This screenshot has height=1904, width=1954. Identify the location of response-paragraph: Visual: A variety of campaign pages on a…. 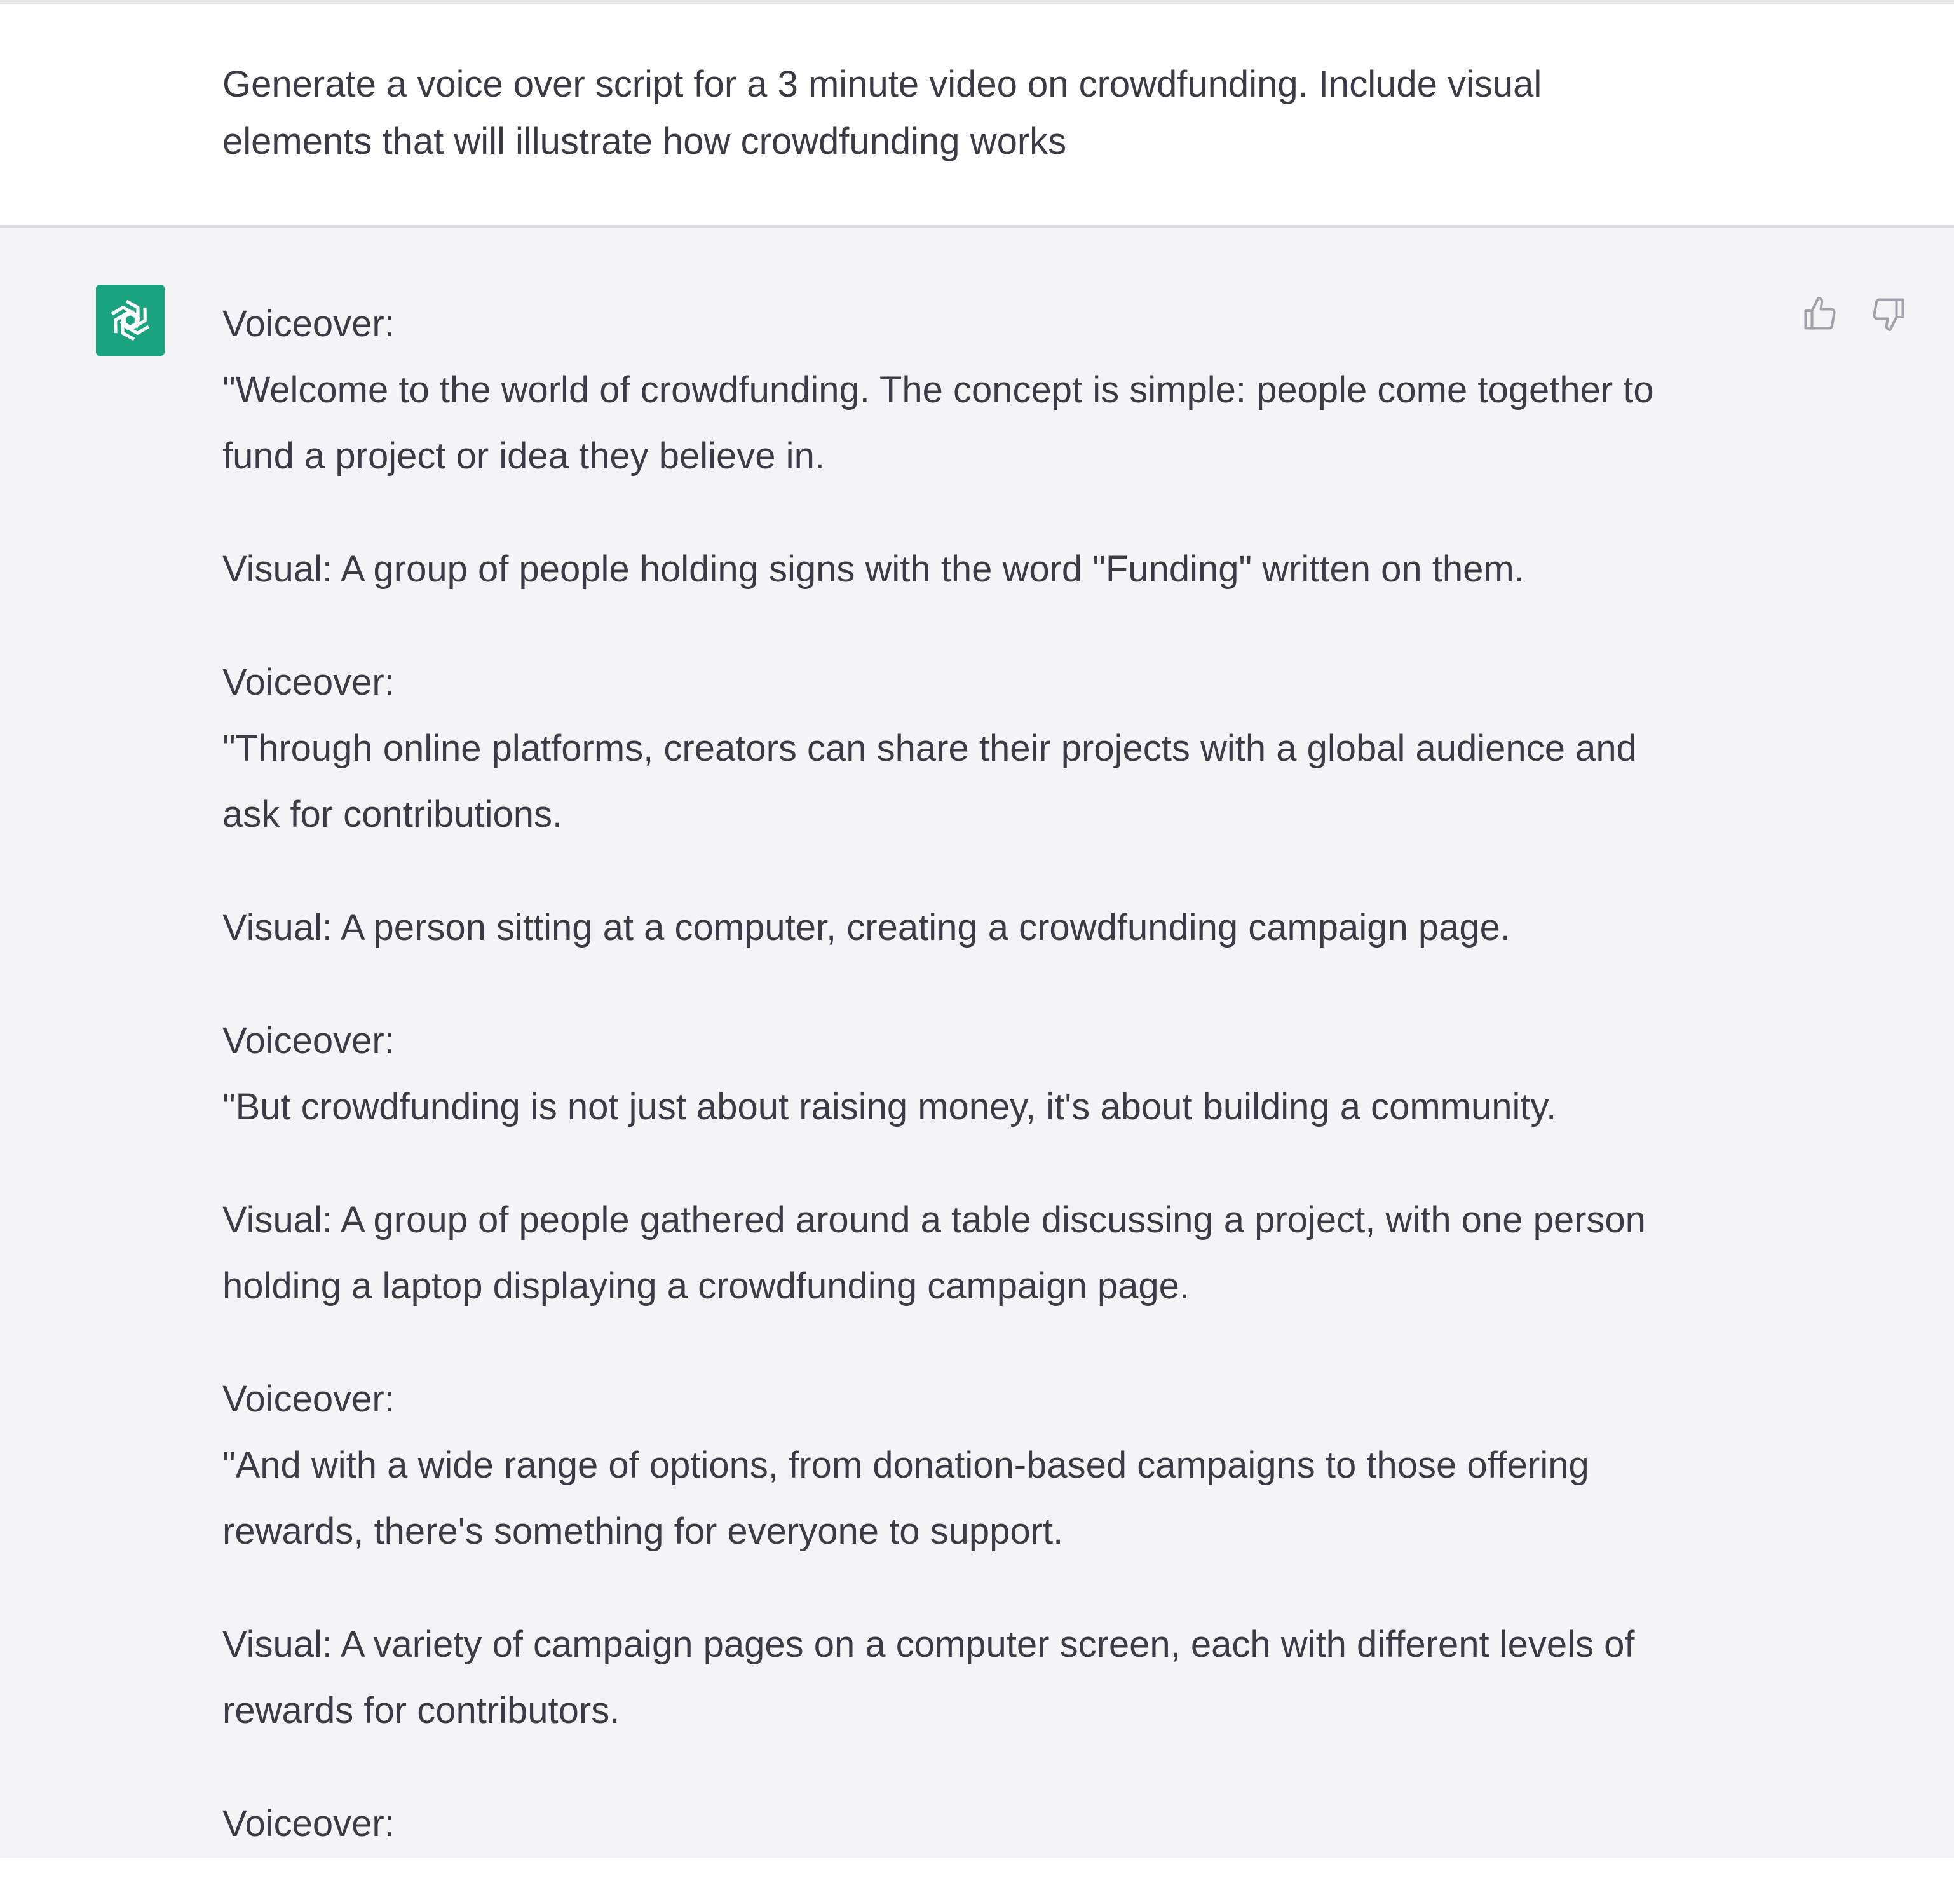
(929, 1677).